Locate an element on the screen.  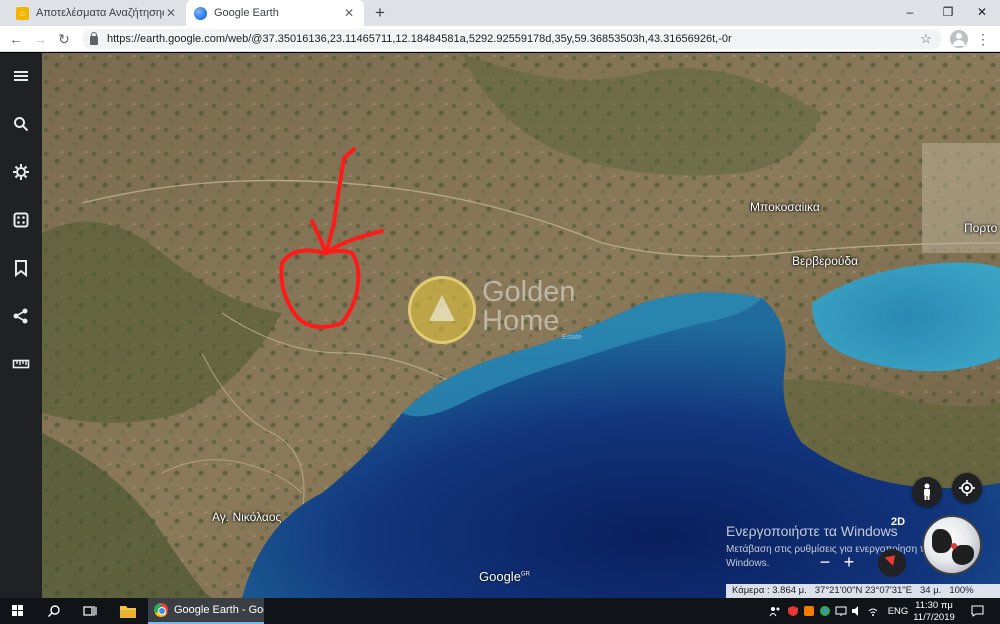
tab-google-earth: Google Earth ✕ is located at coordinates (275, 13).